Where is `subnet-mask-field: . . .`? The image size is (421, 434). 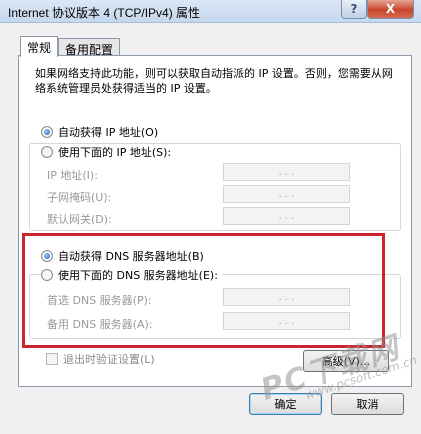 subnet-mask-field: . . . is located at coordinates (286, 194).